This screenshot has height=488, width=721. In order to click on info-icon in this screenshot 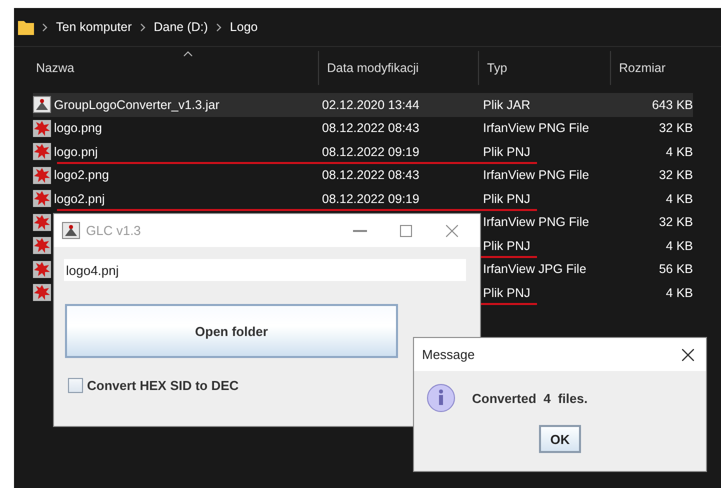, I will do `click(441, 398)`.